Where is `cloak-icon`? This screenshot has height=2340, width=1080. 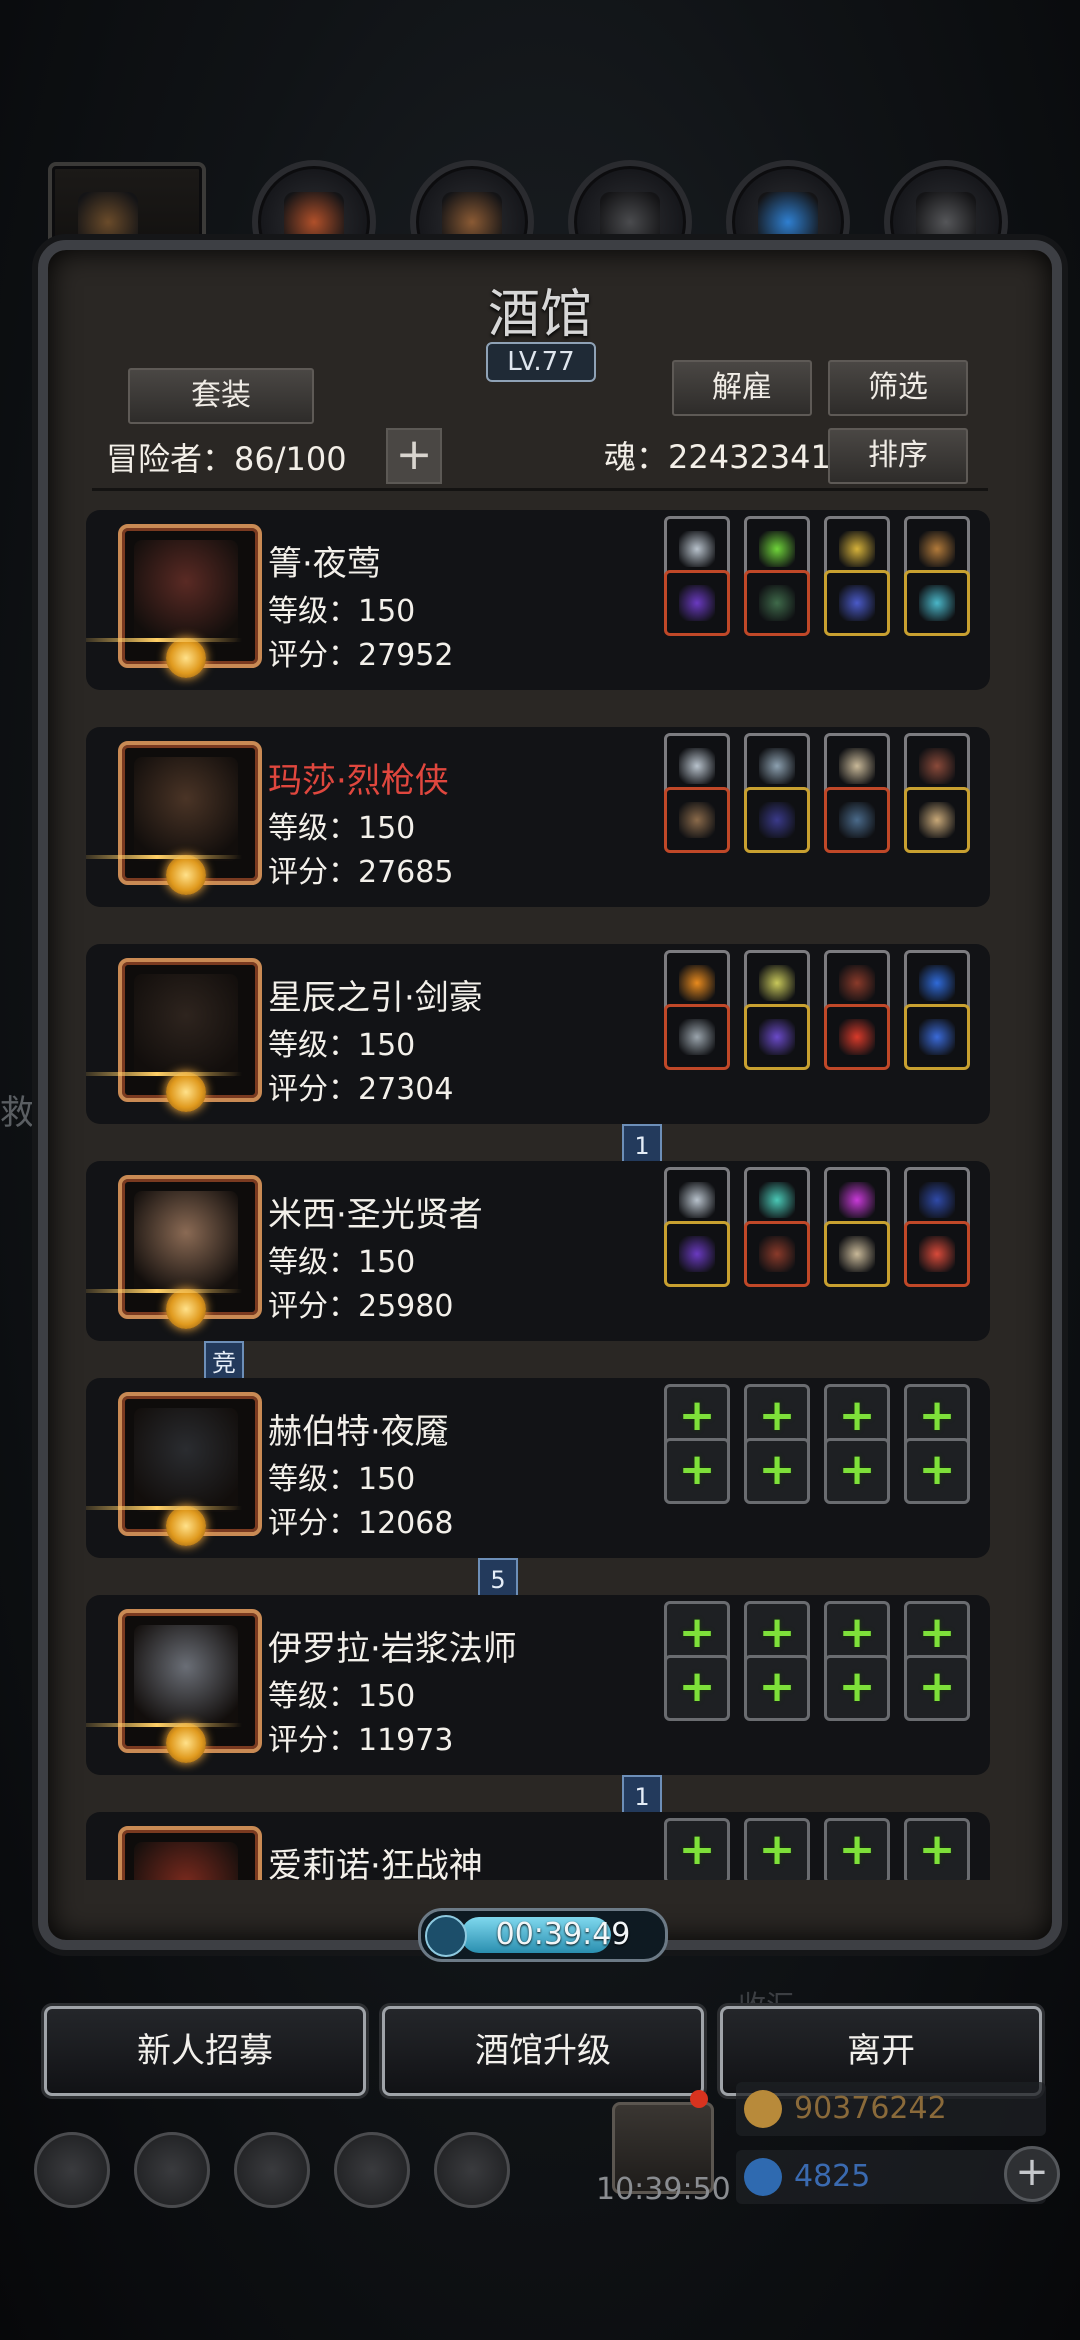 cloak-icon is located at coordinates (777, 820).